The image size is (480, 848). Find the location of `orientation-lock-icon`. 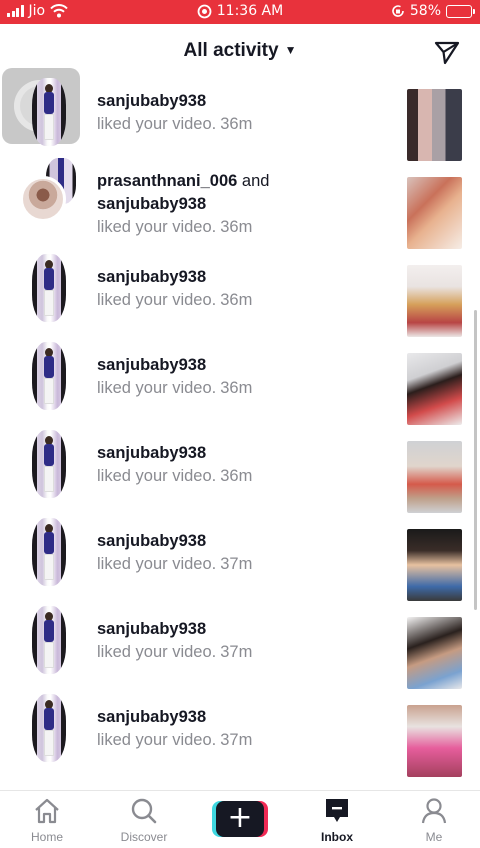

orientation-lock-icon is located at coordinates (398, 11).